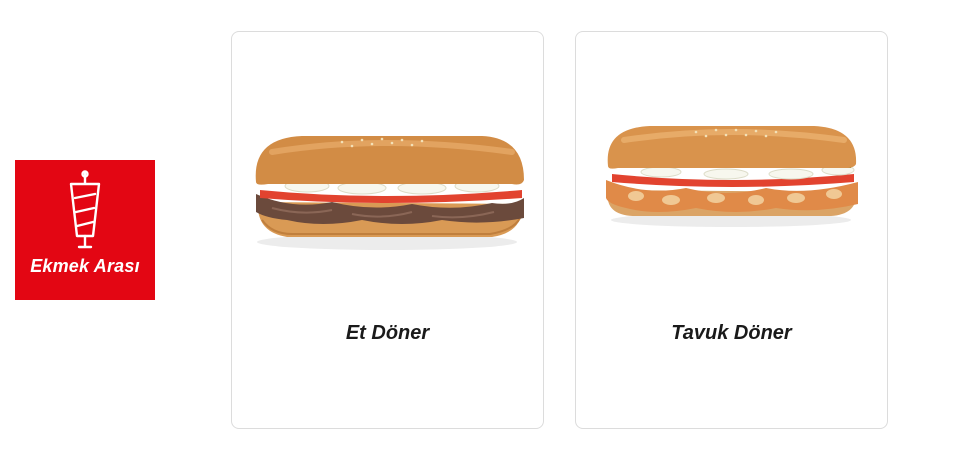 The width and height of the screenshot is (972, 456). What do you see at coordinates (389, 193) in the screenshot?
I see `et-doner-sandwich-image` at bounding box center [389, 193].